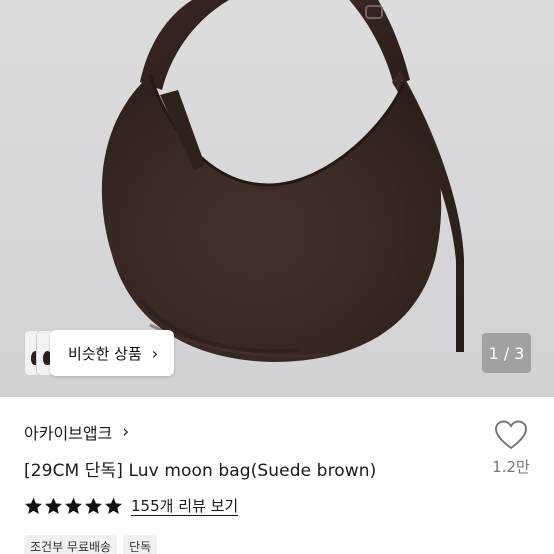 Image resolution: width=554 pixels, height=554 pixels. Describe the element at coordinates (511, 455) in the screenshot. I see `like-button: 1.2만` at that location.